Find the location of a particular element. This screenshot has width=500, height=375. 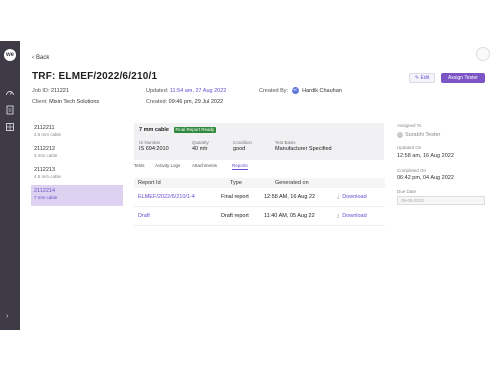

grid-icon is located at coordinates (10, 127).